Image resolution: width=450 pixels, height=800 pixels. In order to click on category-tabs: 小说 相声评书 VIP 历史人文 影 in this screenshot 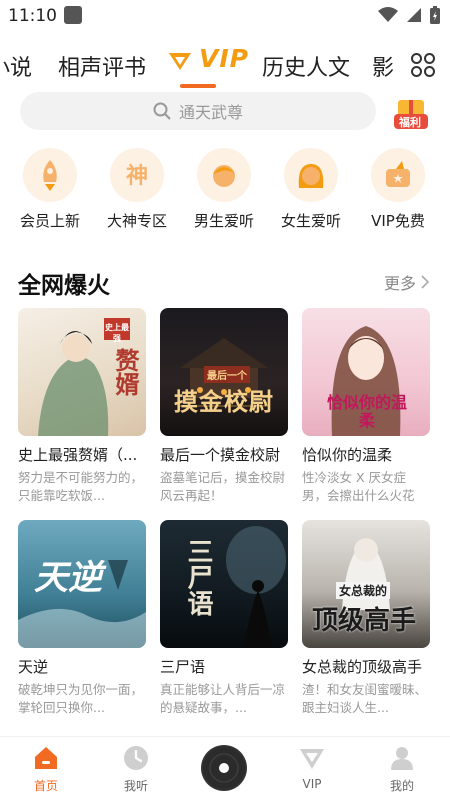, I will do `click(225, 64)`.